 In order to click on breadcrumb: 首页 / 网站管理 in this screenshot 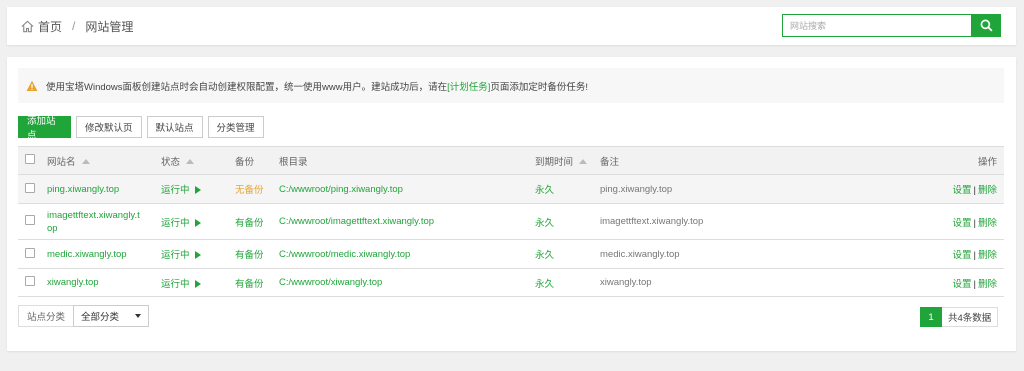, I will do `click(76, 26)`.